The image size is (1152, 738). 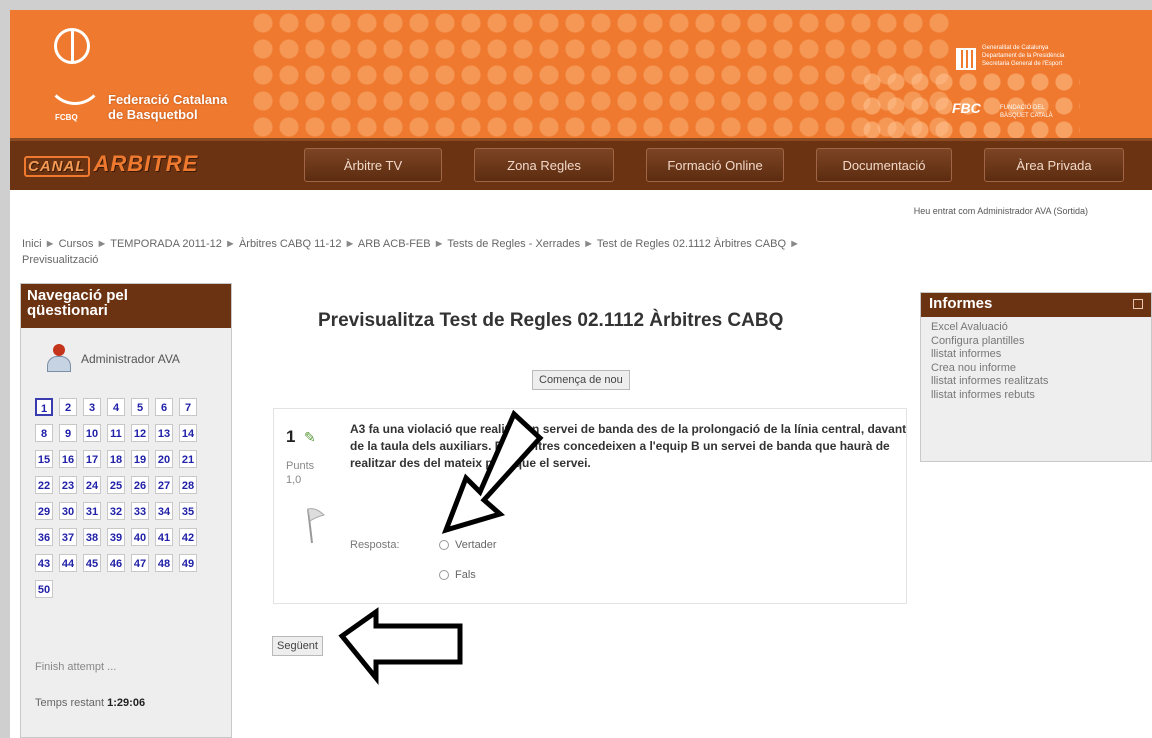 I want to click on annotation-arrows, so click(x=441, y=547).